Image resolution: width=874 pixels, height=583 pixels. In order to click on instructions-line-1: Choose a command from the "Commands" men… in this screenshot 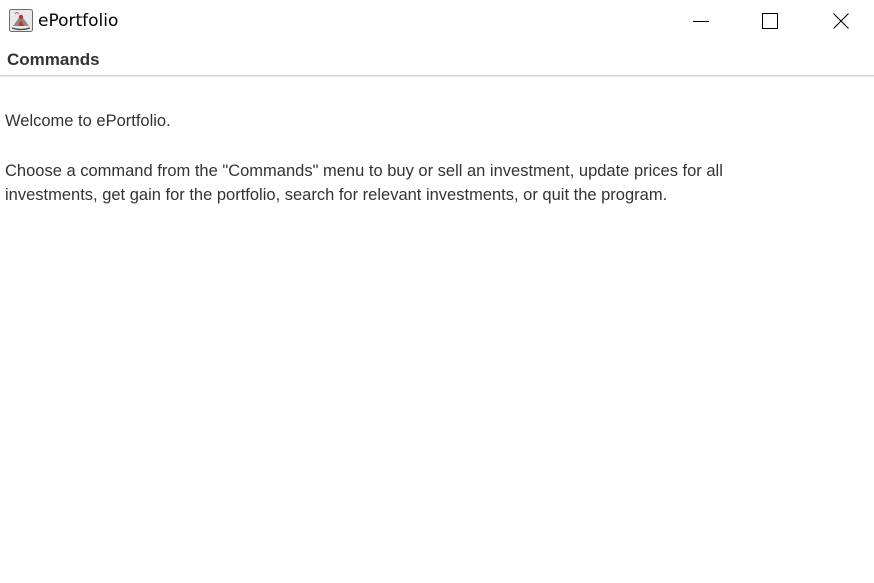, I will do `click(364, 171)`.